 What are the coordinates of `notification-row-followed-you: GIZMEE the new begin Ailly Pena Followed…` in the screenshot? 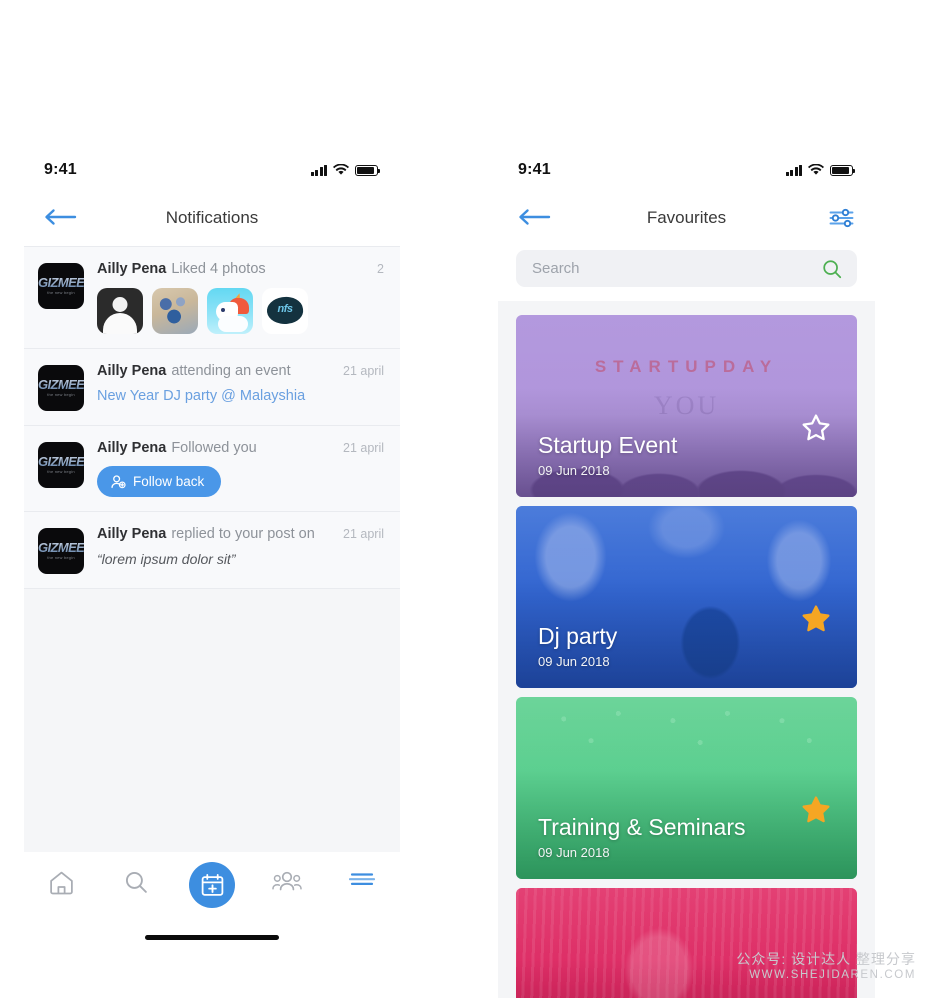 It's located at (212, 469).